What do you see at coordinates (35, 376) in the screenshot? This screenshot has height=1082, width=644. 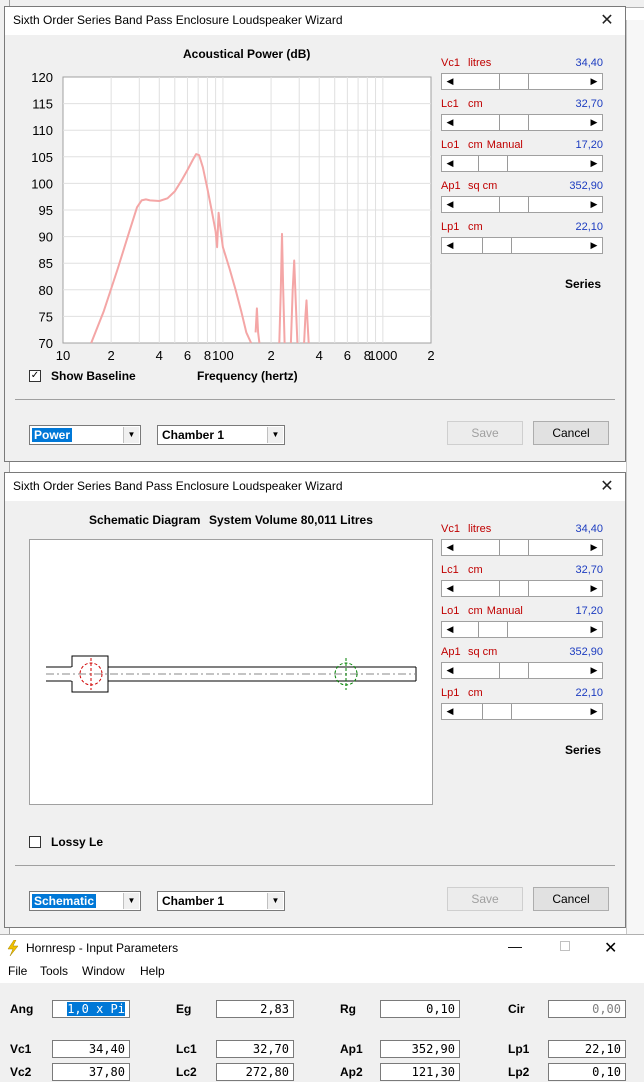 I see `show-baseline-checkbox: ✓` at bounding box center [35, 376].